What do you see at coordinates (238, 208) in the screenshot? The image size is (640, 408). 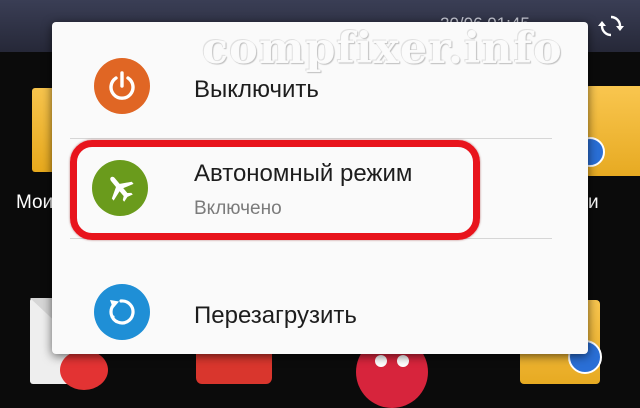 I see `airplane-mode-status: Включено` at bounding box center [238, 208].